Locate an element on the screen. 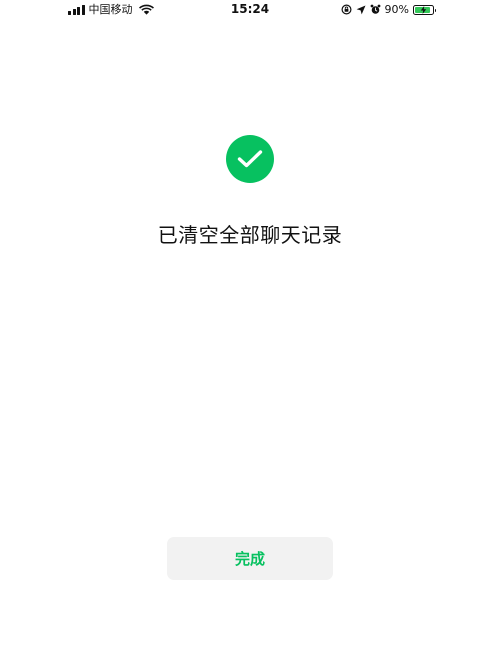 The height and width of the screenshot is (667, 500). alarm-icon is located at coordinates (375, 9).